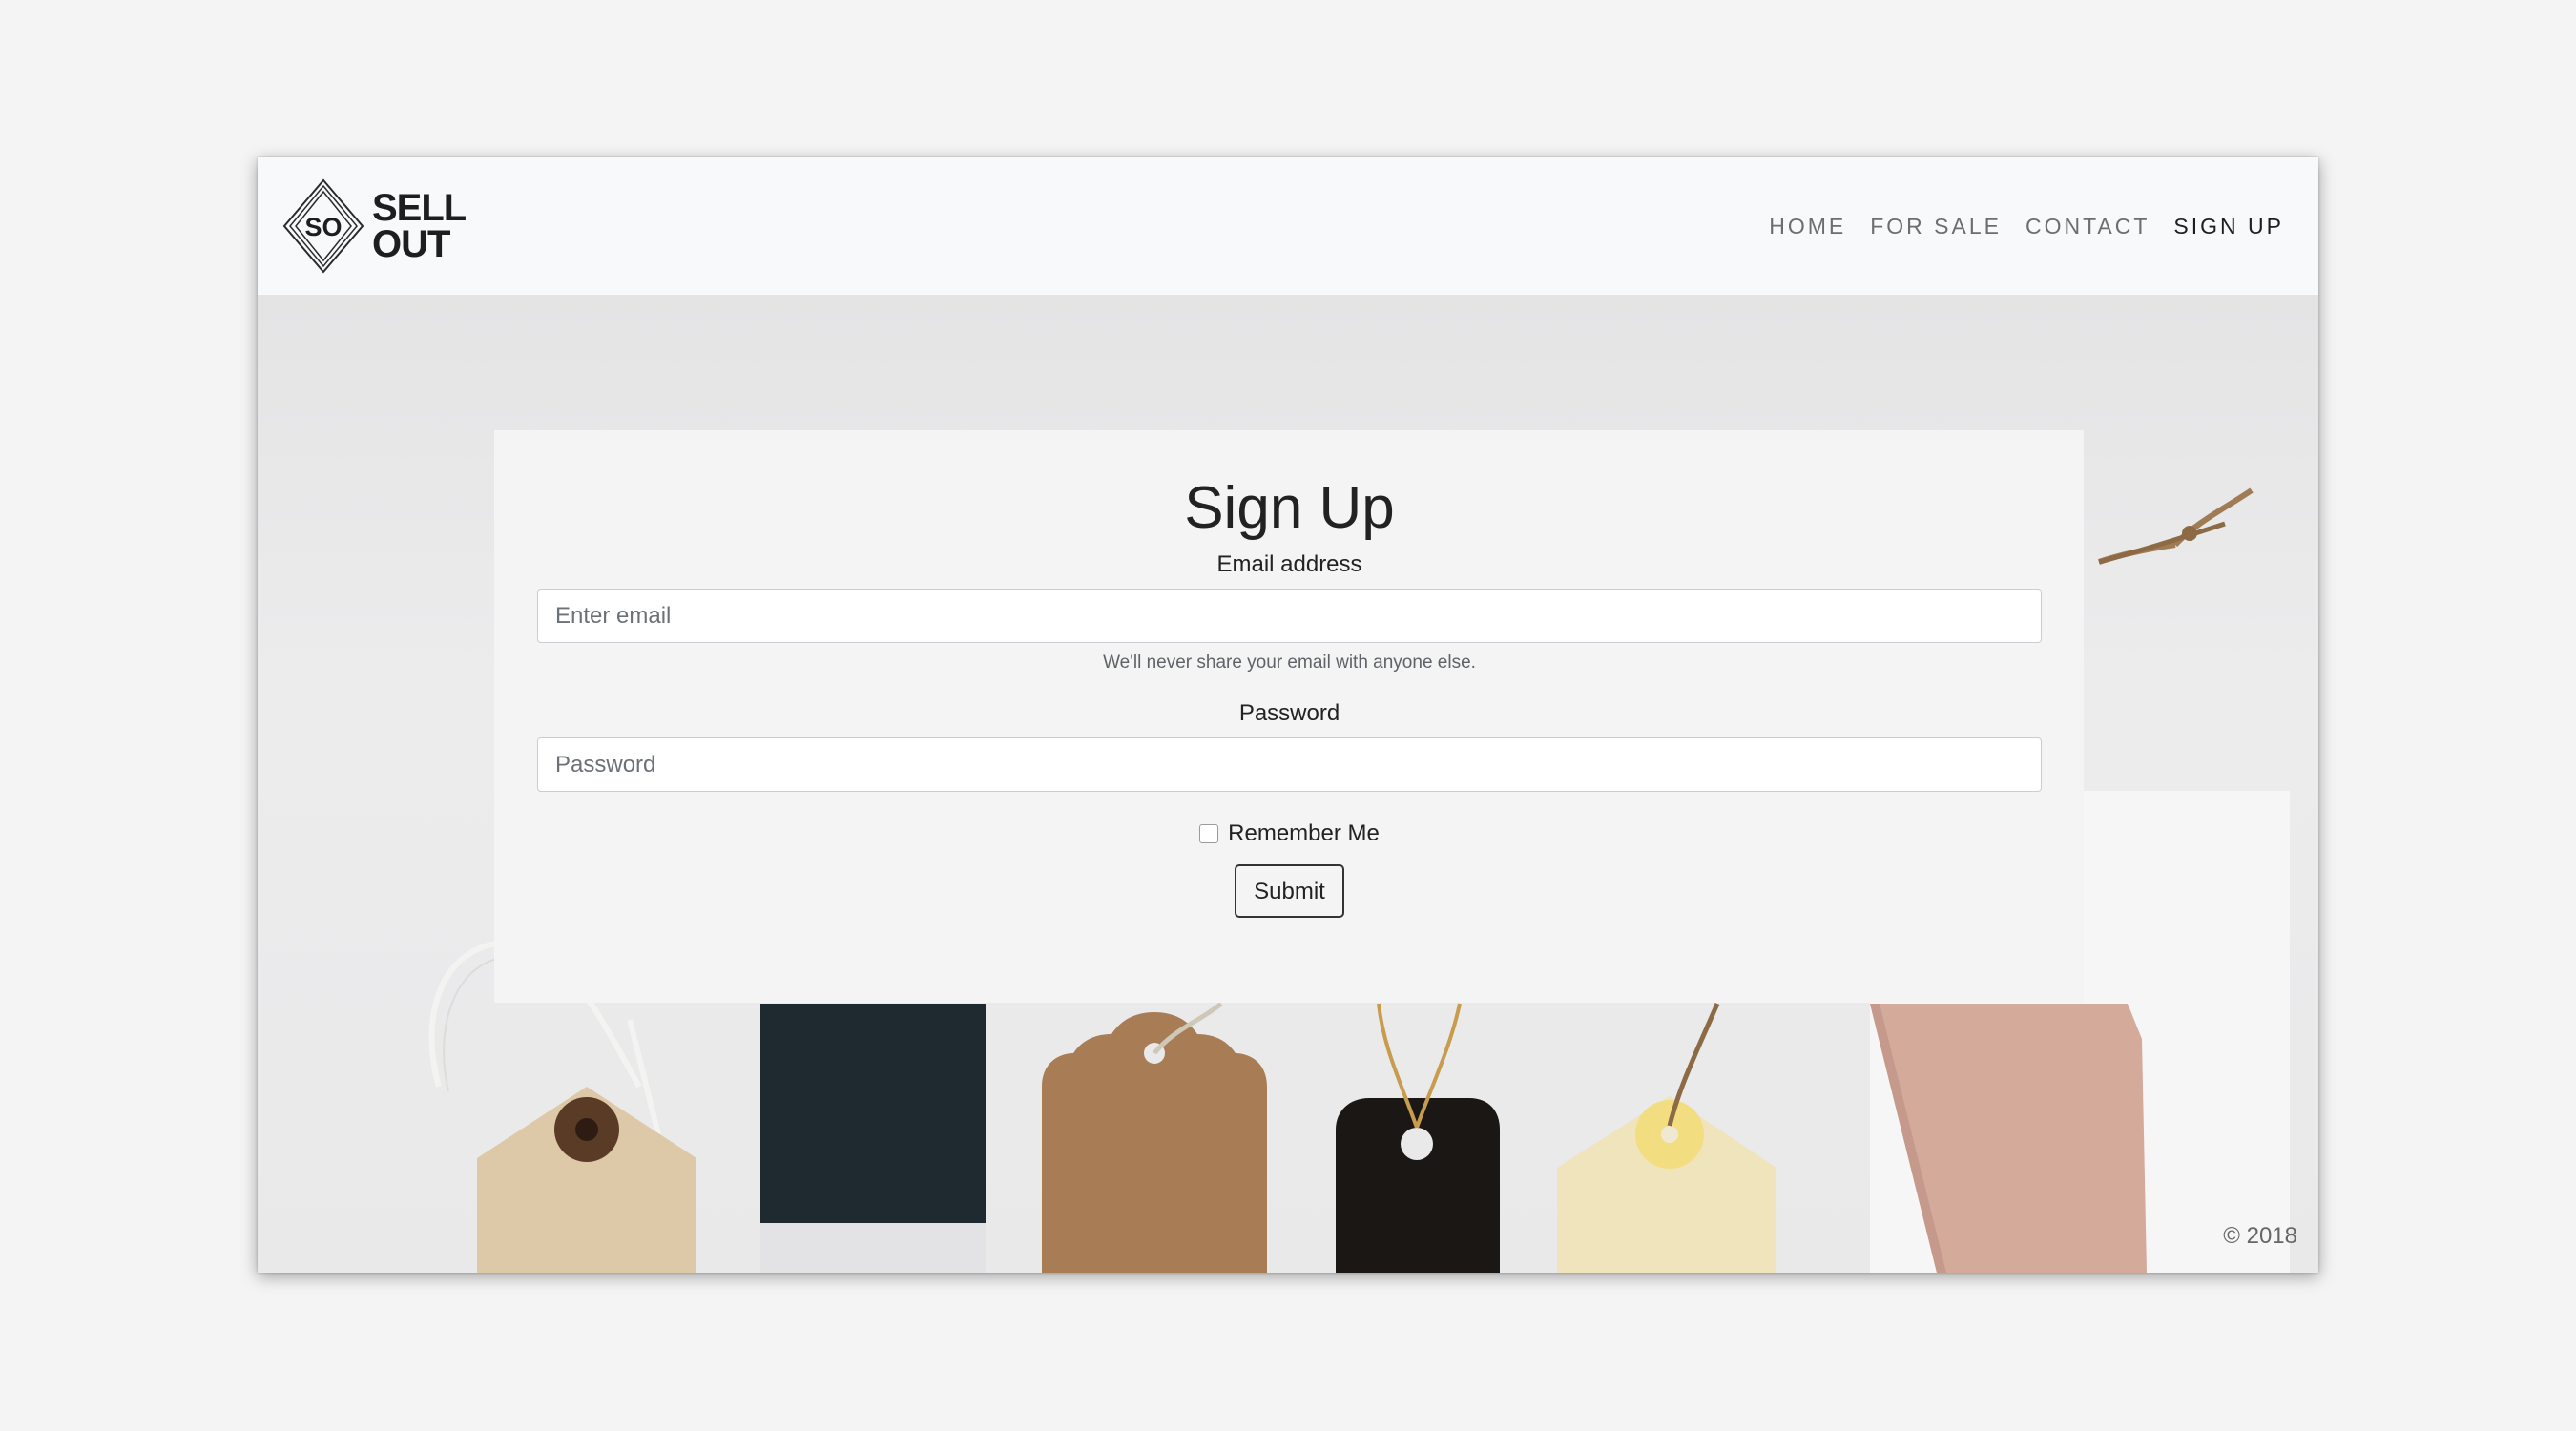 The width and height of the screenshot is (2576, 1431). Describe the element at coordinates (411, 244) in the screenshot. I see `brand-line-2: OUT` at that location.